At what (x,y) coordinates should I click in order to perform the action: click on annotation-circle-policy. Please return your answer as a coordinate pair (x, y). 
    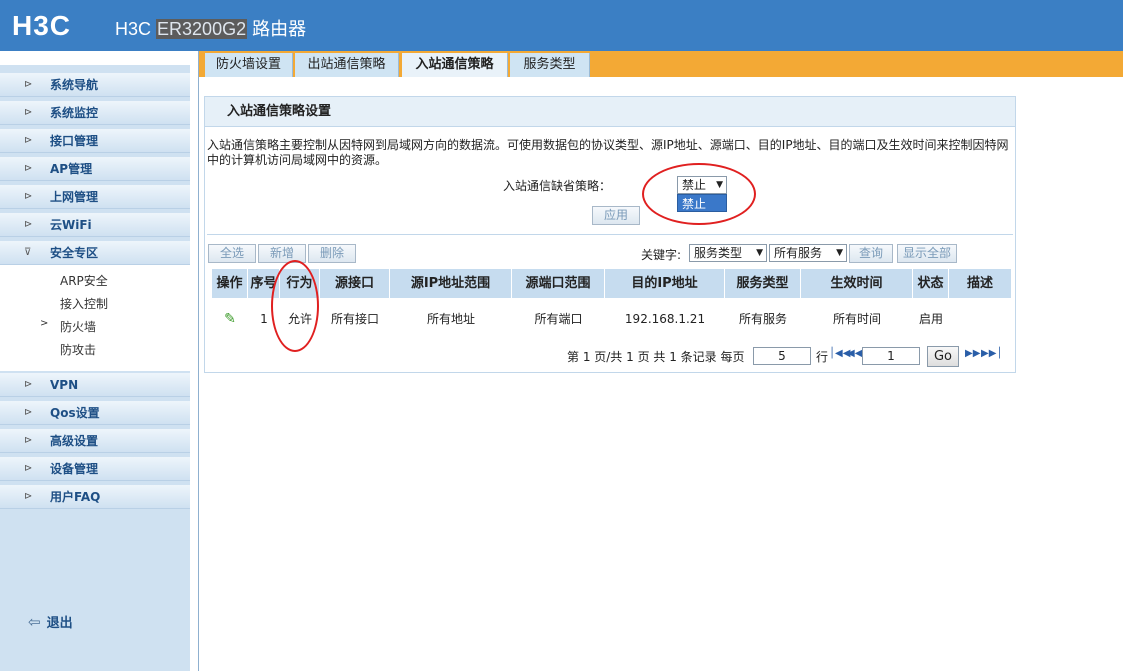
    Looking at the image, I should click on (699, 194).